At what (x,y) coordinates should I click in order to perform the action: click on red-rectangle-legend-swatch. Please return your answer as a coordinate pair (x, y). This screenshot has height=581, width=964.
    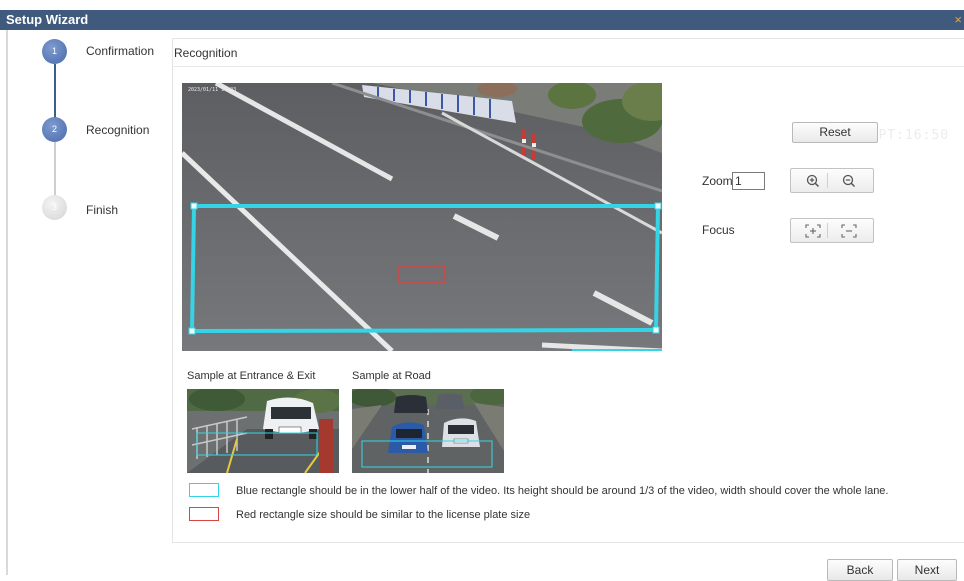
    Looking at the image, I should click on (204, 514).